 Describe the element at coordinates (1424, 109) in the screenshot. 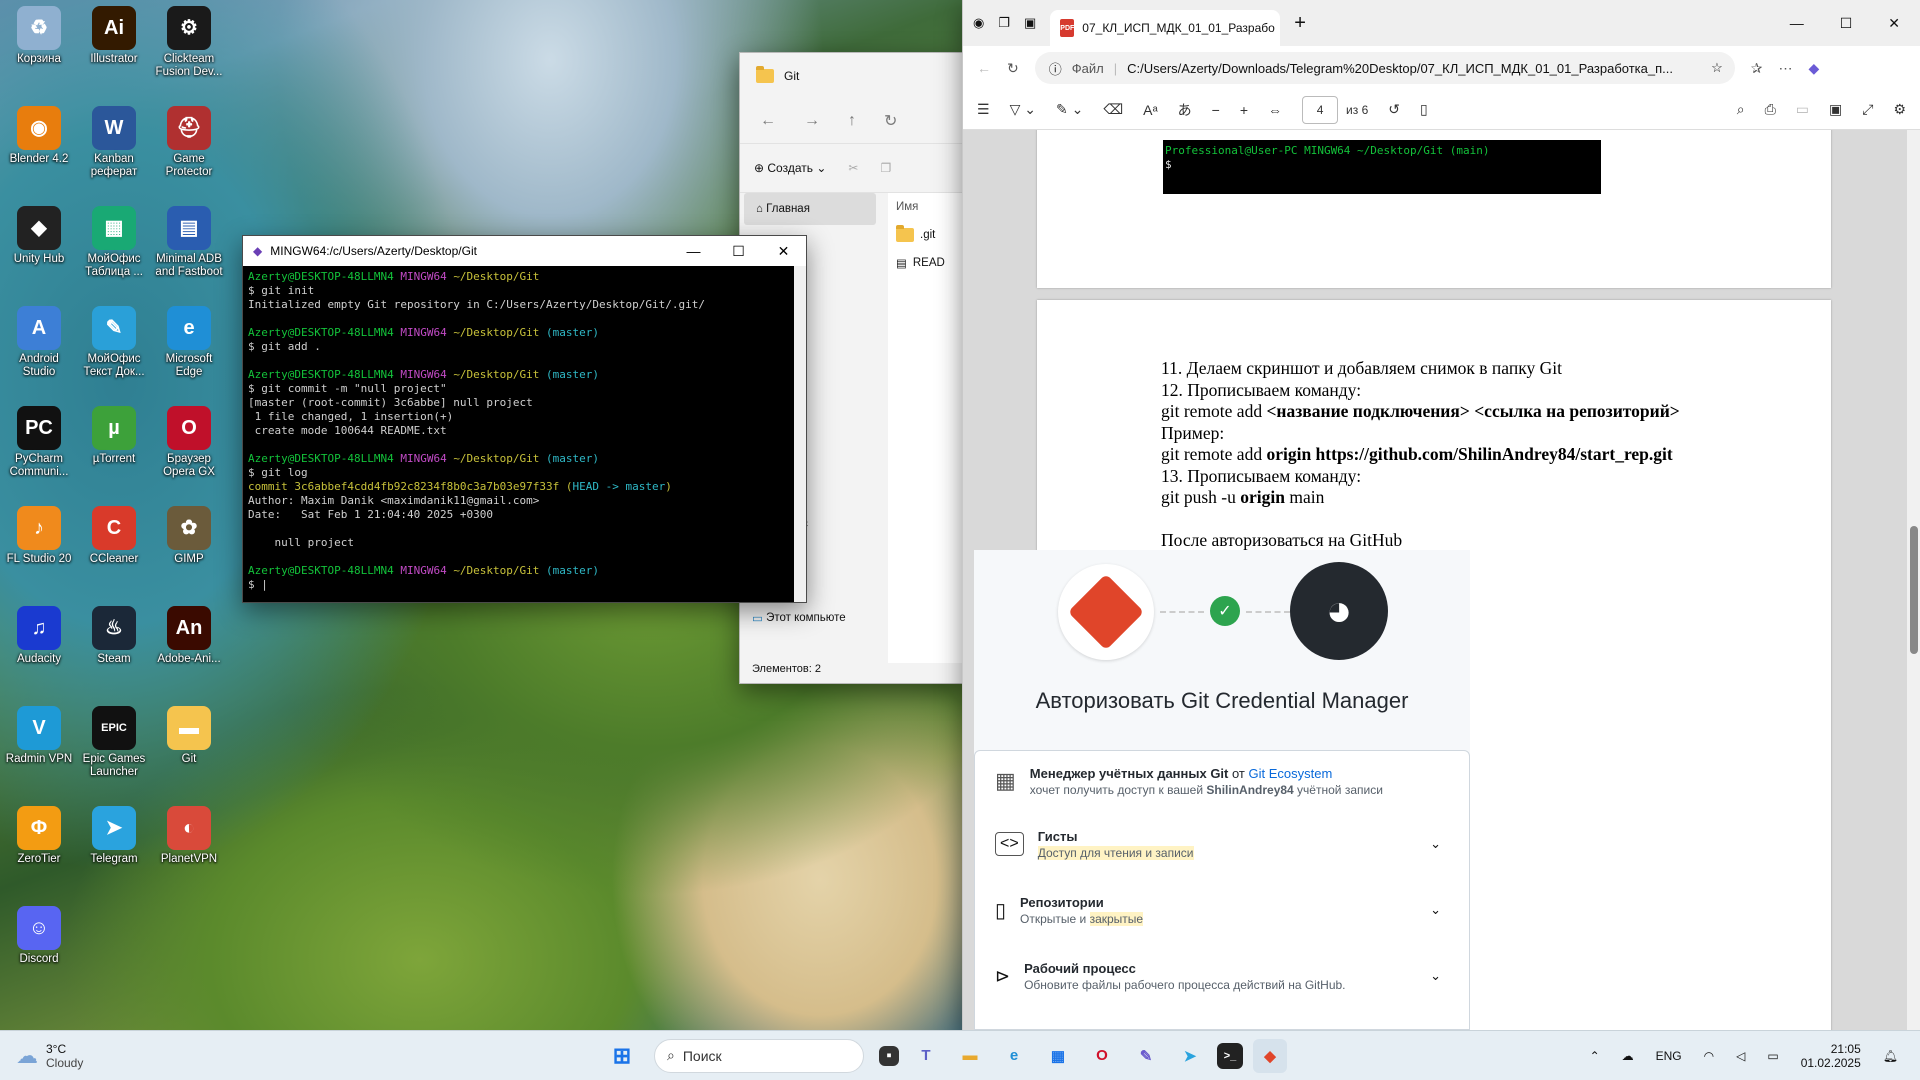

I see `page-view-icon: ▯` at that location.